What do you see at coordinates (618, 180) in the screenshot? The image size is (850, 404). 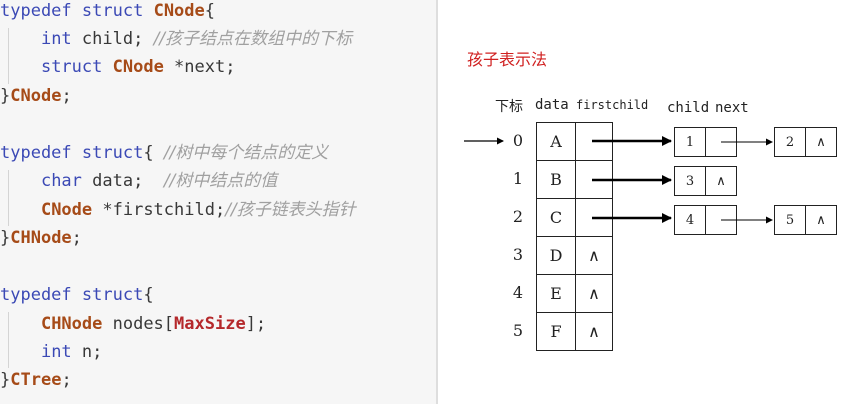 I see `pointer-arrows` at bounding box center [618, 180].